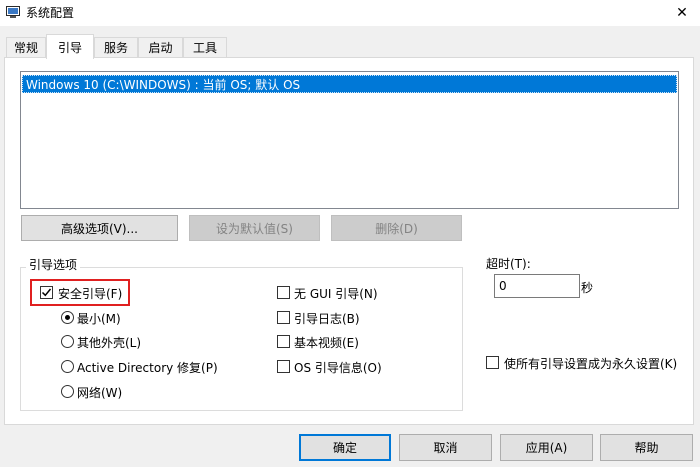  I want to click on no-gui-boot-label: 无 GUI 引导(N), so click(336, 293).